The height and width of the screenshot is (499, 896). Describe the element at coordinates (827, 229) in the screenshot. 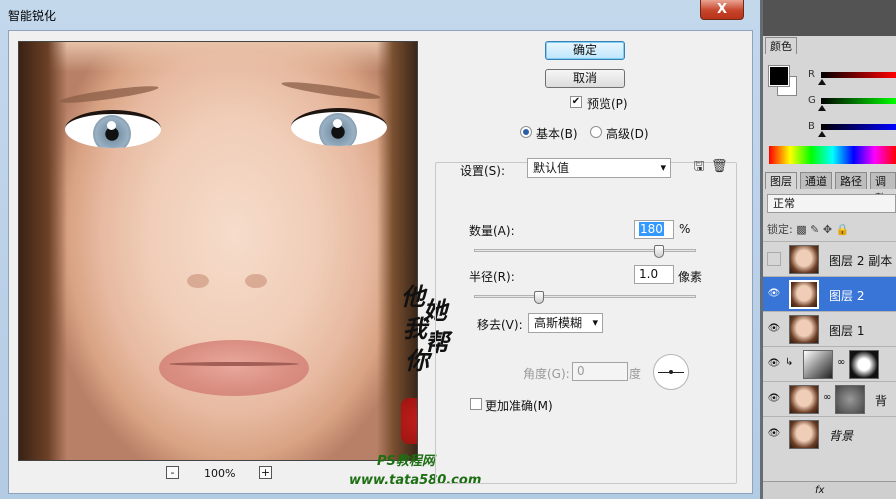

I see `lock-move-icon: ✥` at that location.